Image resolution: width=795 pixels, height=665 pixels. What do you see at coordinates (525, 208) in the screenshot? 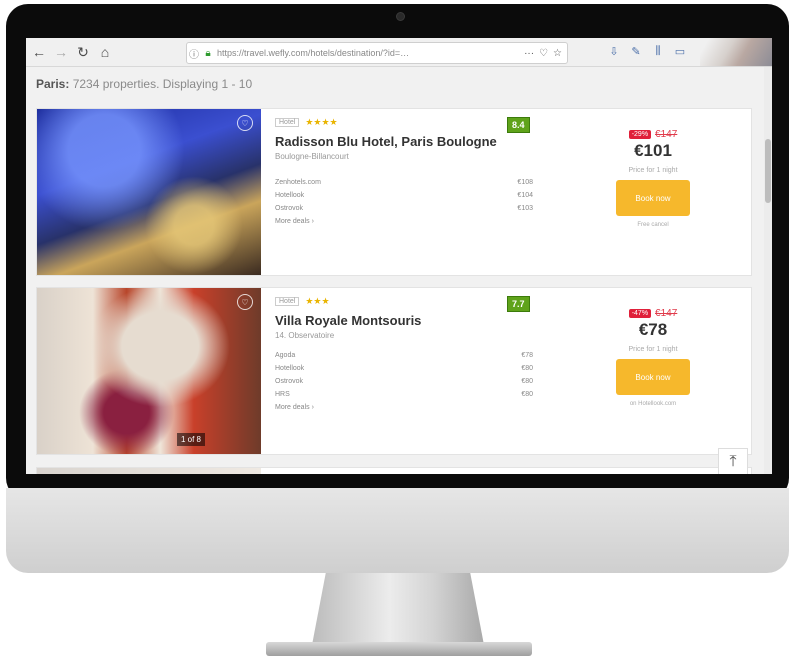
I see `provider-price: €103` at bounding box center [525, 208].